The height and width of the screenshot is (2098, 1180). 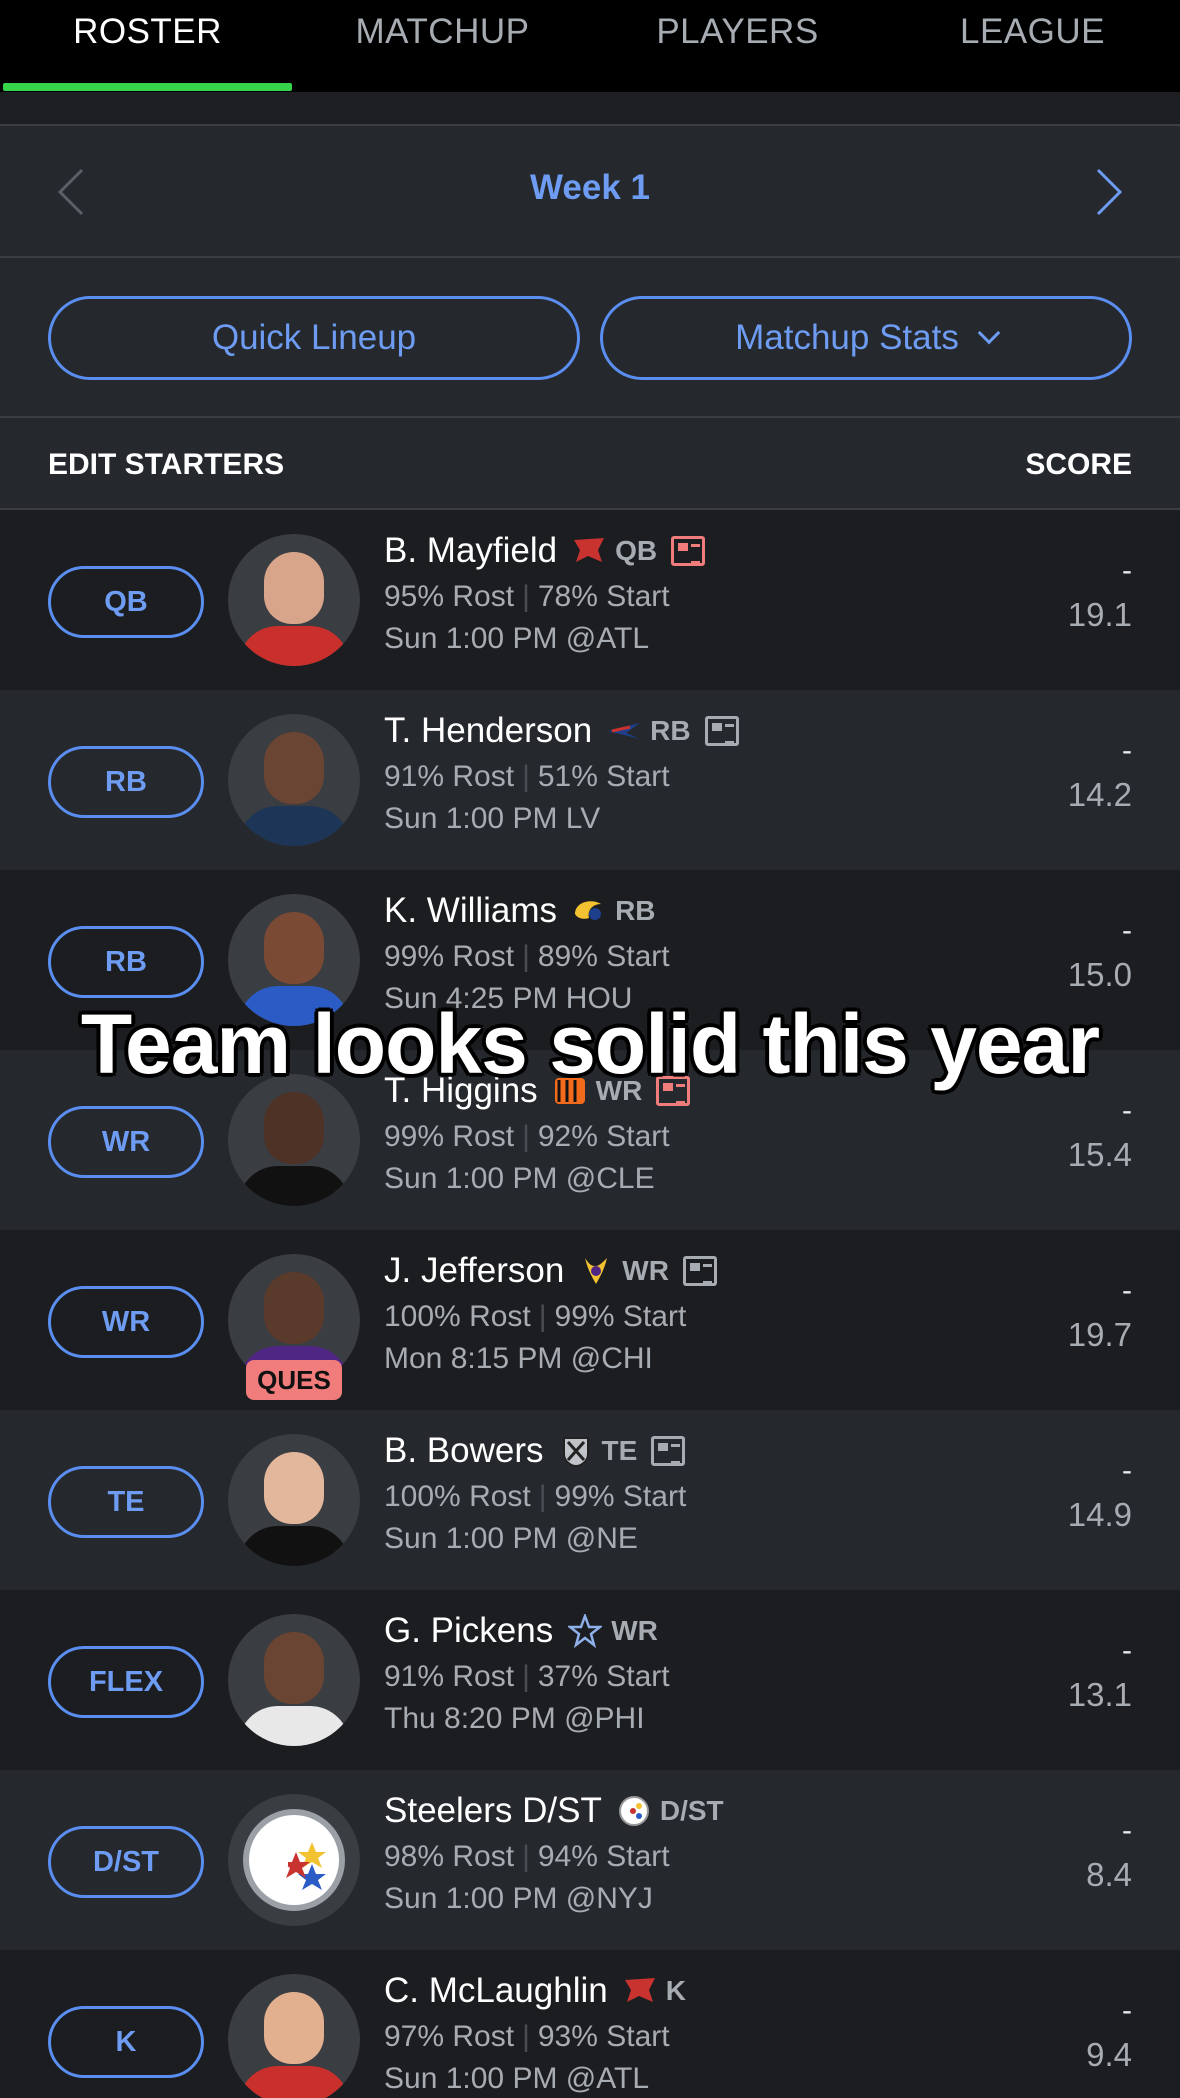 I want to click on player-name-line: J. Jefferson WR, so click(x=550, y=1271).